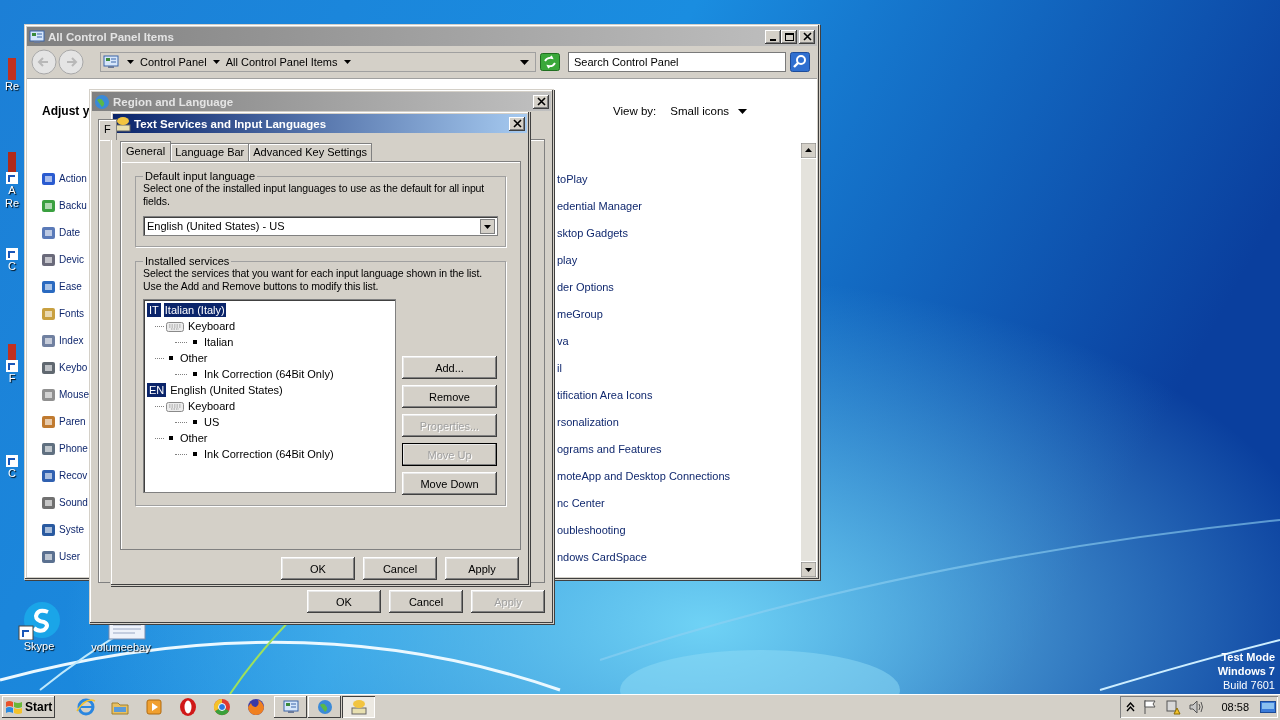  I want to click on applet-link: ndows CardSpace, so click(602, 556).